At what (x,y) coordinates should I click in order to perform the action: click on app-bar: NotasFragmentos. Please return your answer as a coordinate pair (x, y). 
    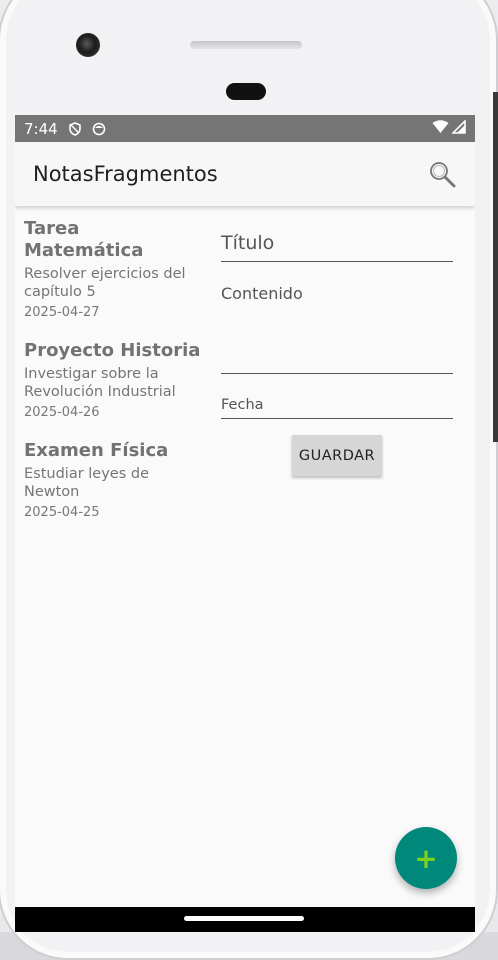
    Looking at the image, I should click on (245, 174).